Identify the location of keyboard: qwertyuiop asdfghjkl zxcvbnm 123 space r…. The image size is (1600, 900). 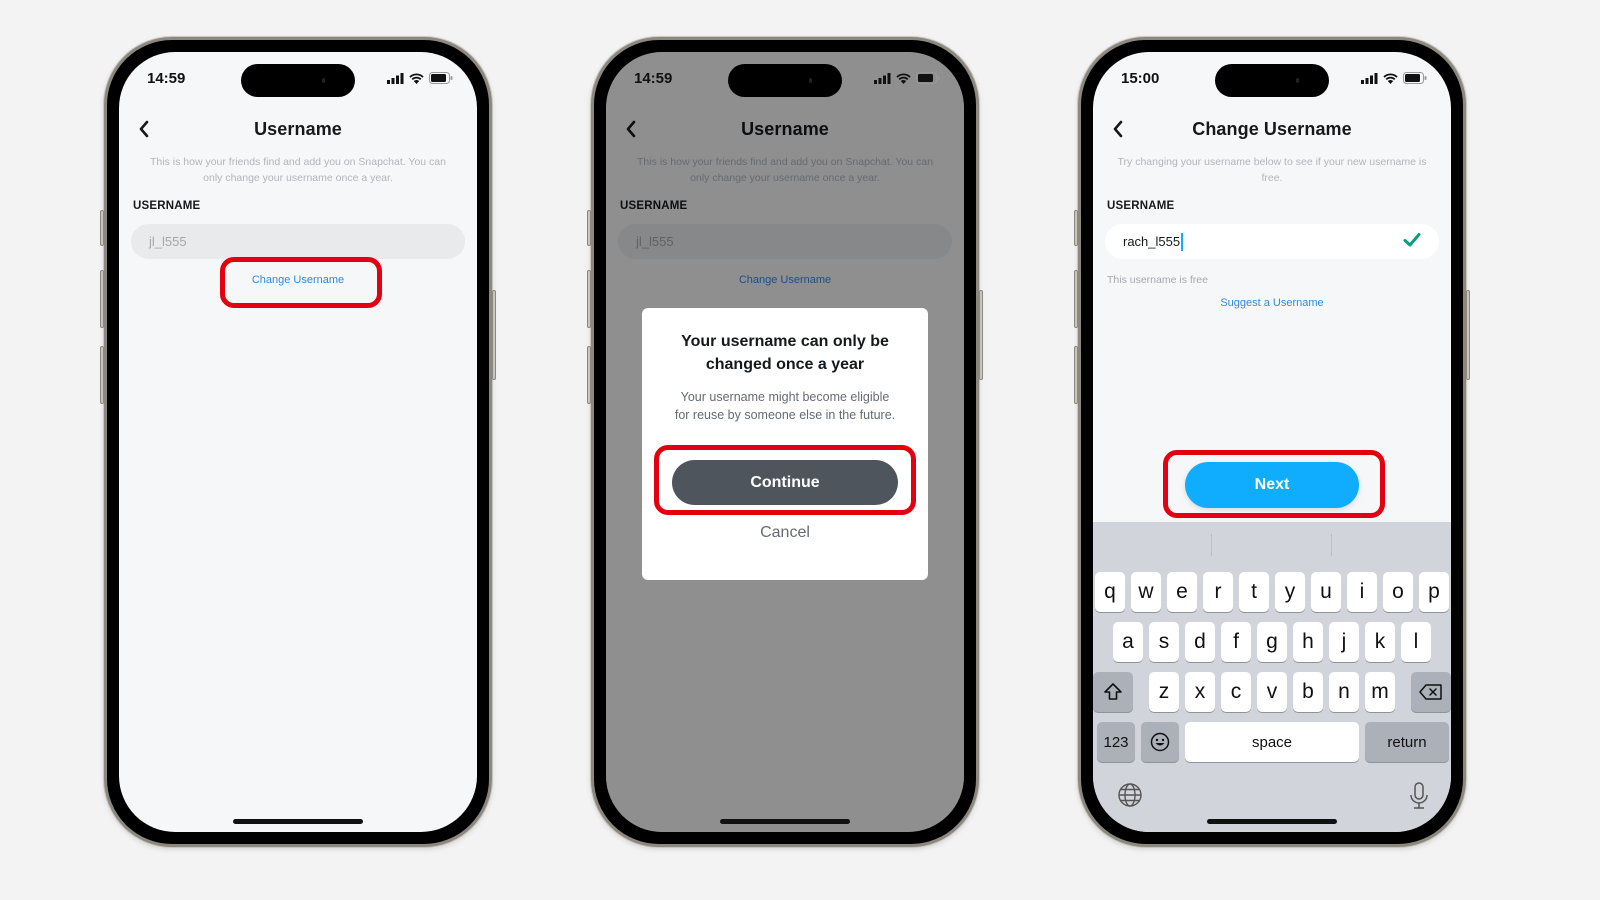
(1272, 677).